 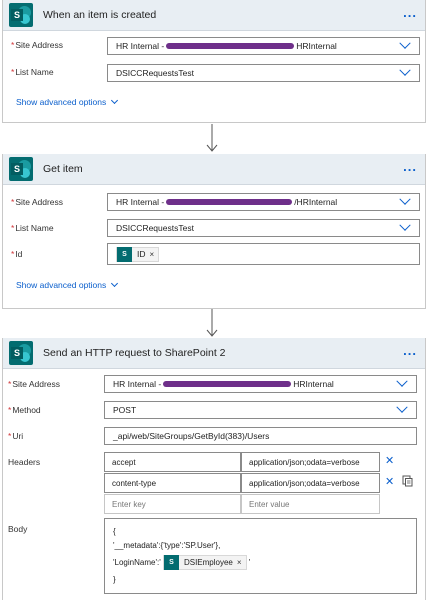 I want to click on card-title: Send an HTTP request to SharePoint 2, so click(x=134, y=353).